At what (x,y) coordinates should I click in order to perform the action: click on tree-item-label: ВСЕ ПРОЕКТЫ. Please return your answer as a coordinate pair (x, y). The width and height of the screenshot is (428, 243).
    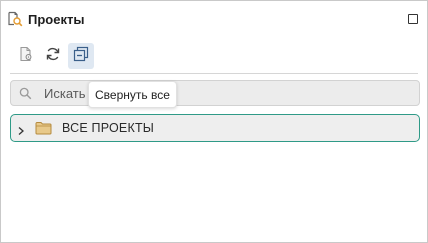
    Looking at the image, I should click on (108, 128).